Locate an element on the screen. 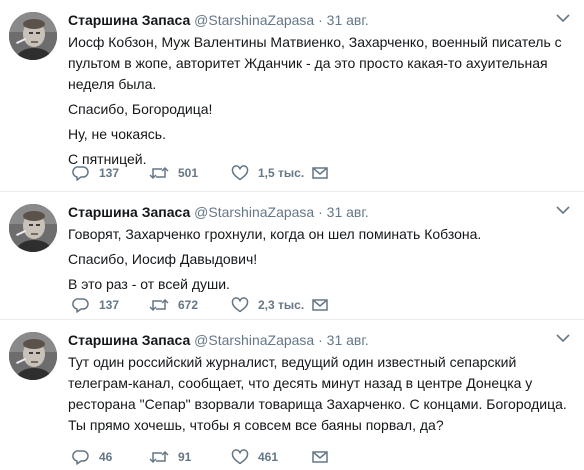 The width and height of the screenshot is (584, 470). like-button: 2,3 тыс. is located at coordinates (267, 305).